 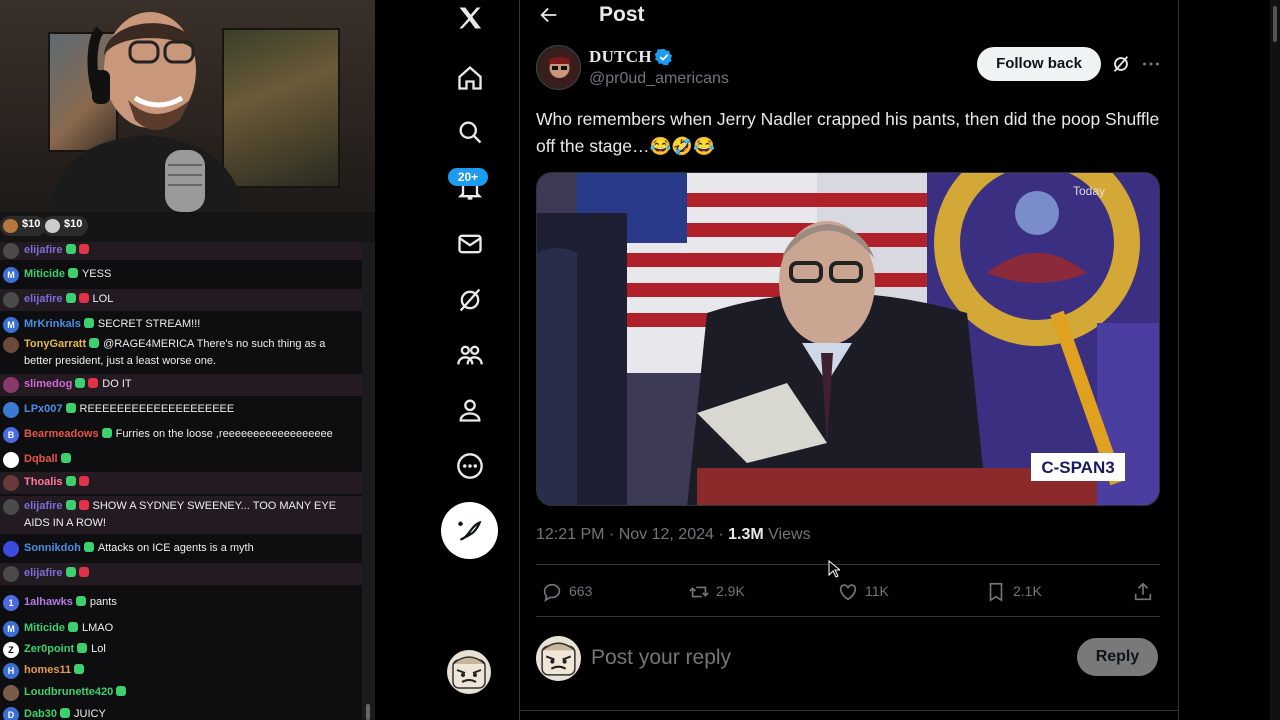 I want to click on chat-username: Dqball, so click(x=41, y=459).